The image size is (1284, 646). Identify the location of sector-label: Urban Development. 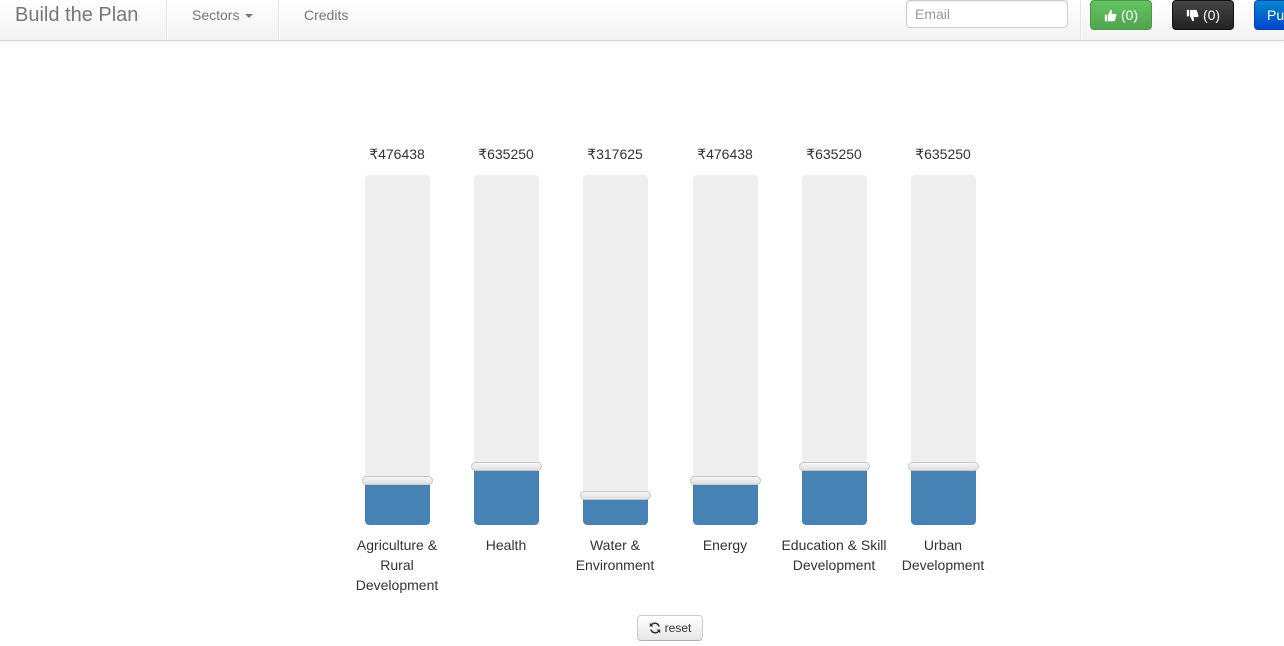
(943, 555).